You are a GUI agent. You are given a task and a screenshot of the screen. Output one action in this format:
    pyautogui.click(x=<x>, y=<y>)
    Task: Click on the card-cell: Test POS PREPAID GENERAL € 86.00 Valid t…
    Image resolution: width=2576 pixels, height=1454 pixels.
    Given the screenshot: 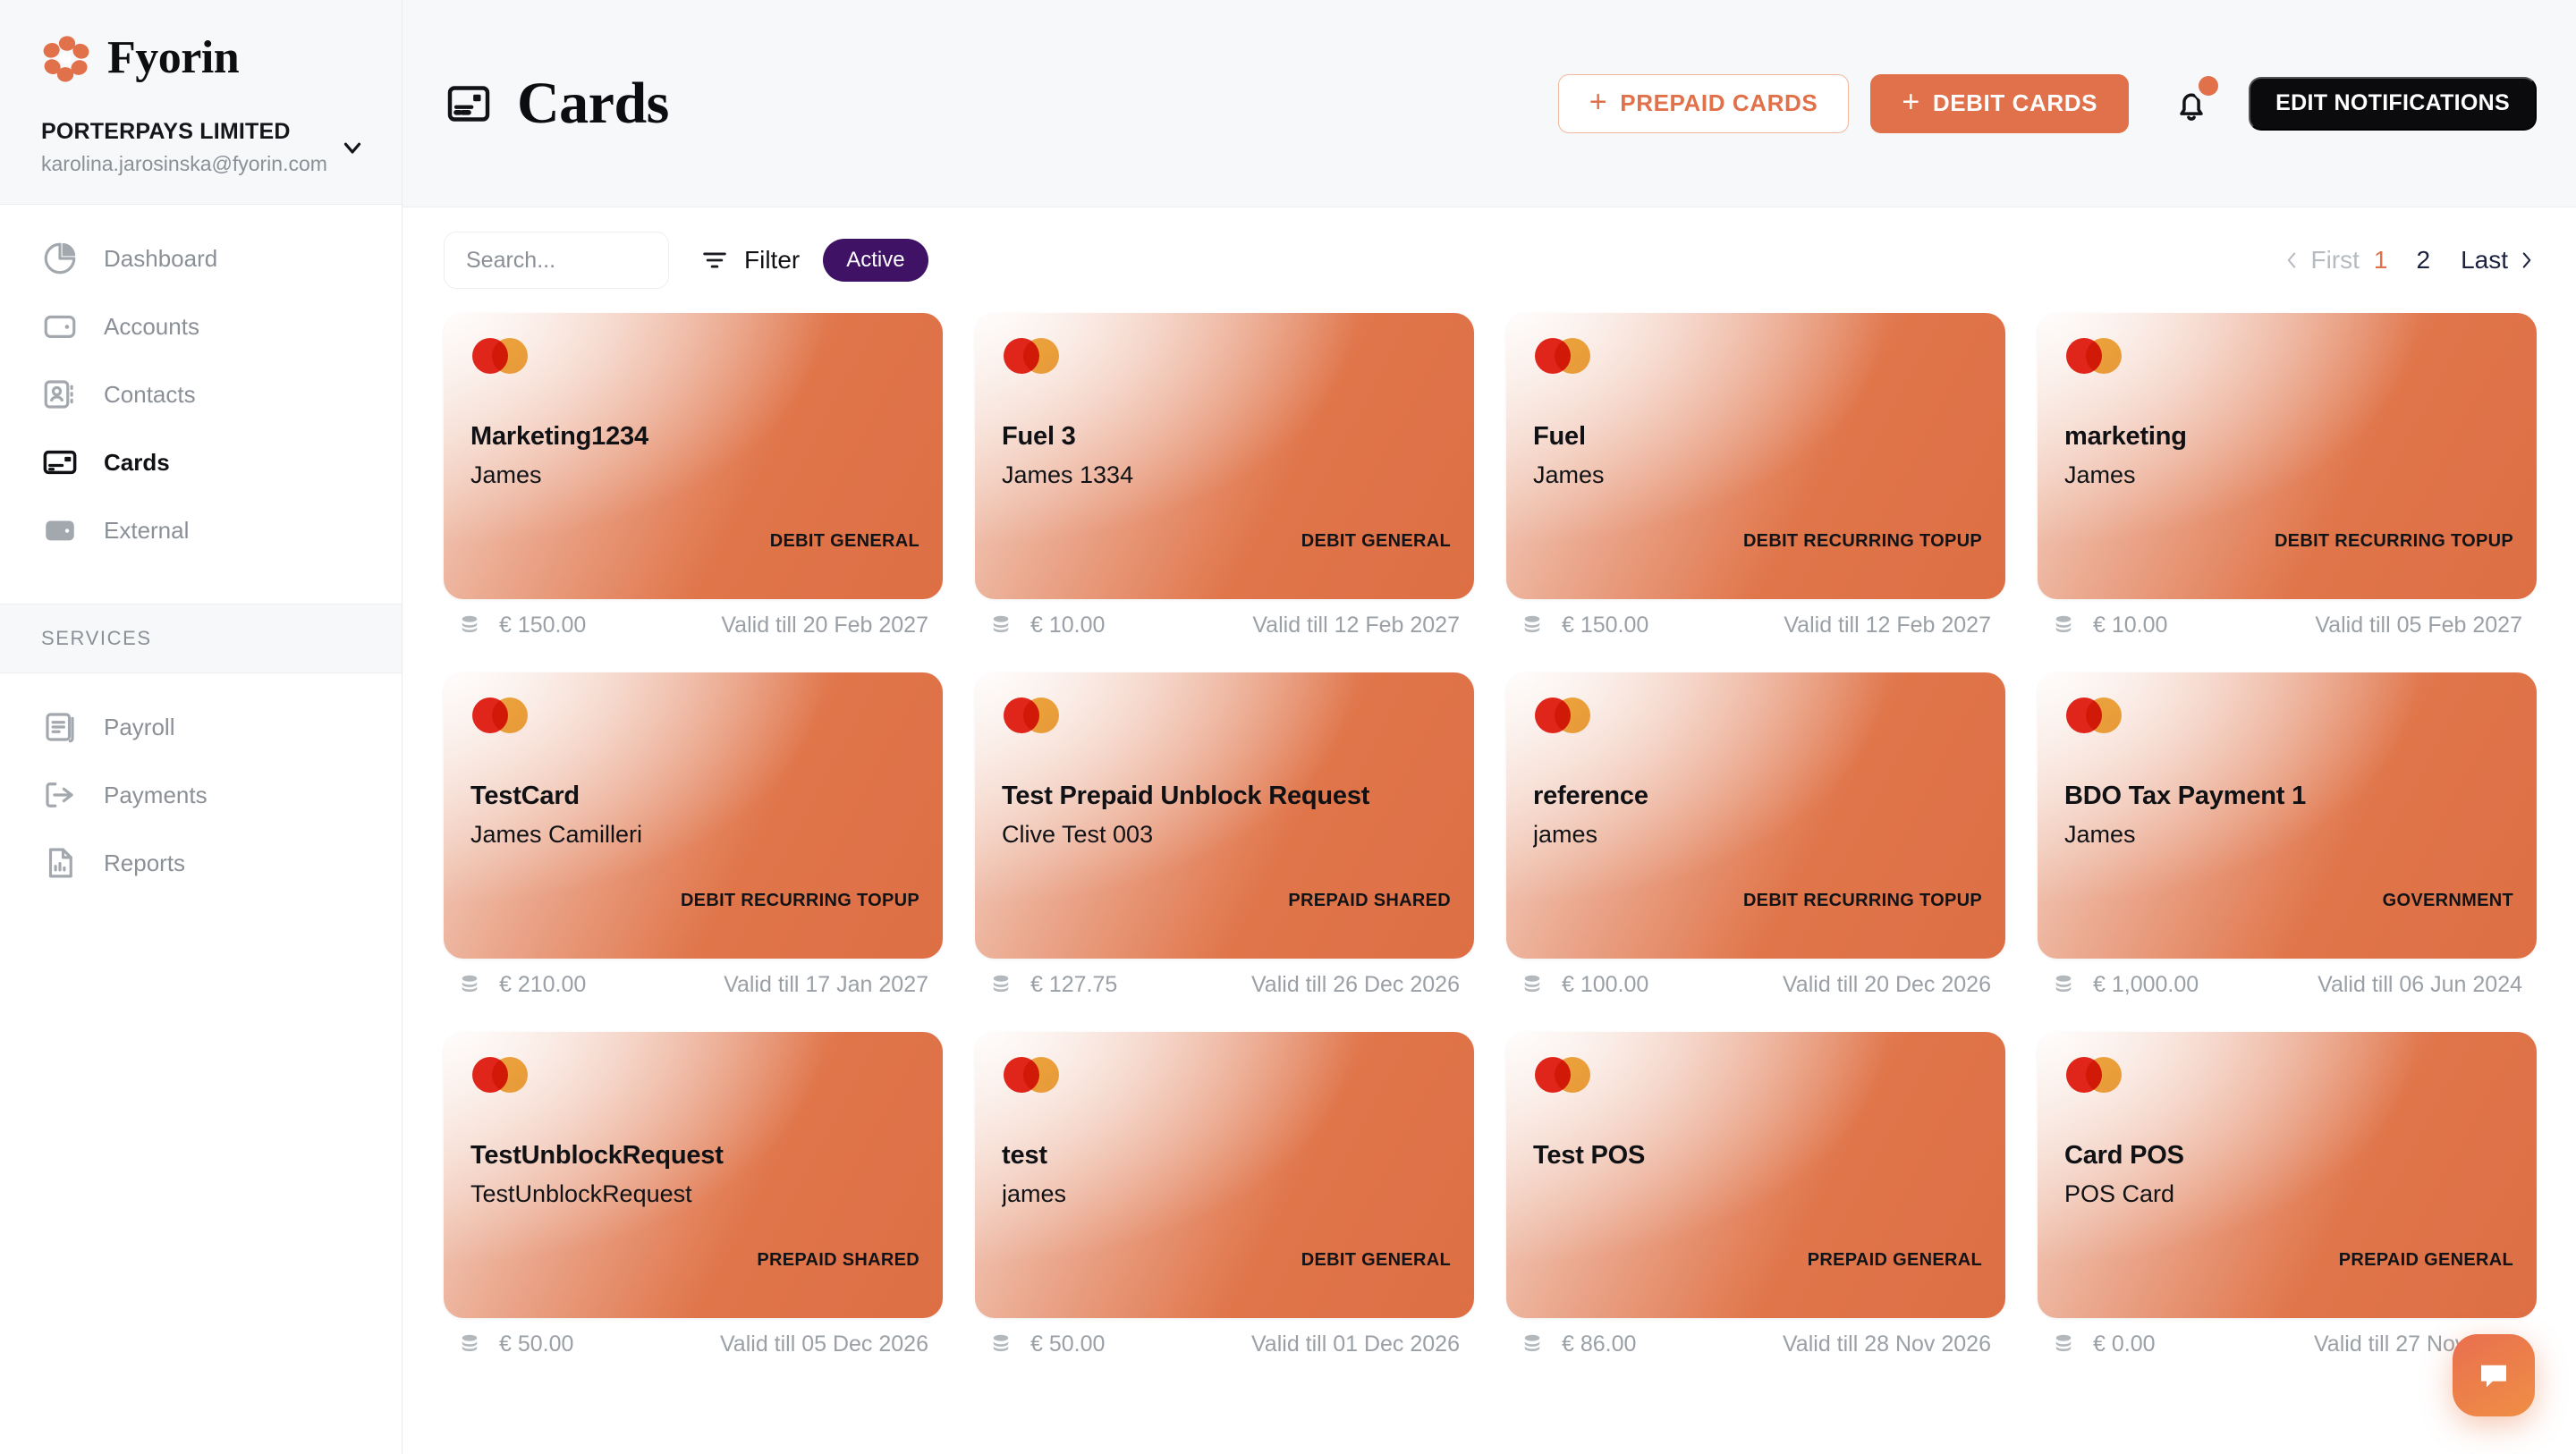 What is the action you would take?
    pyautogui.click(x=1755, y=1194)
    